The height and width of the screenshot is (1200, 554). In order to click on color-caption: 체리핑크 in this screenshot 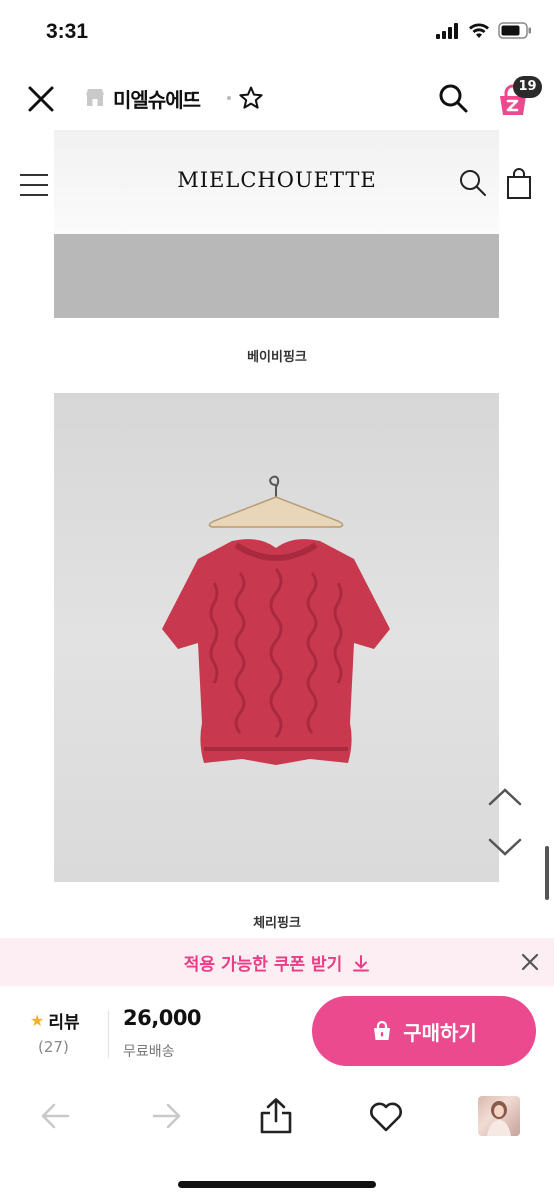, I will do `click(277, 923)`.